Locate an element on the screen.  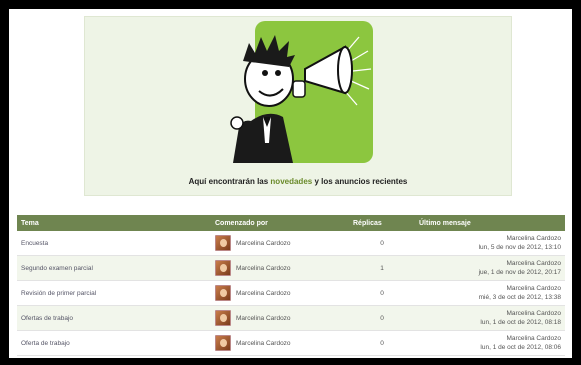
header-last-post: Último mensaje is located at coordinates (490, 223).